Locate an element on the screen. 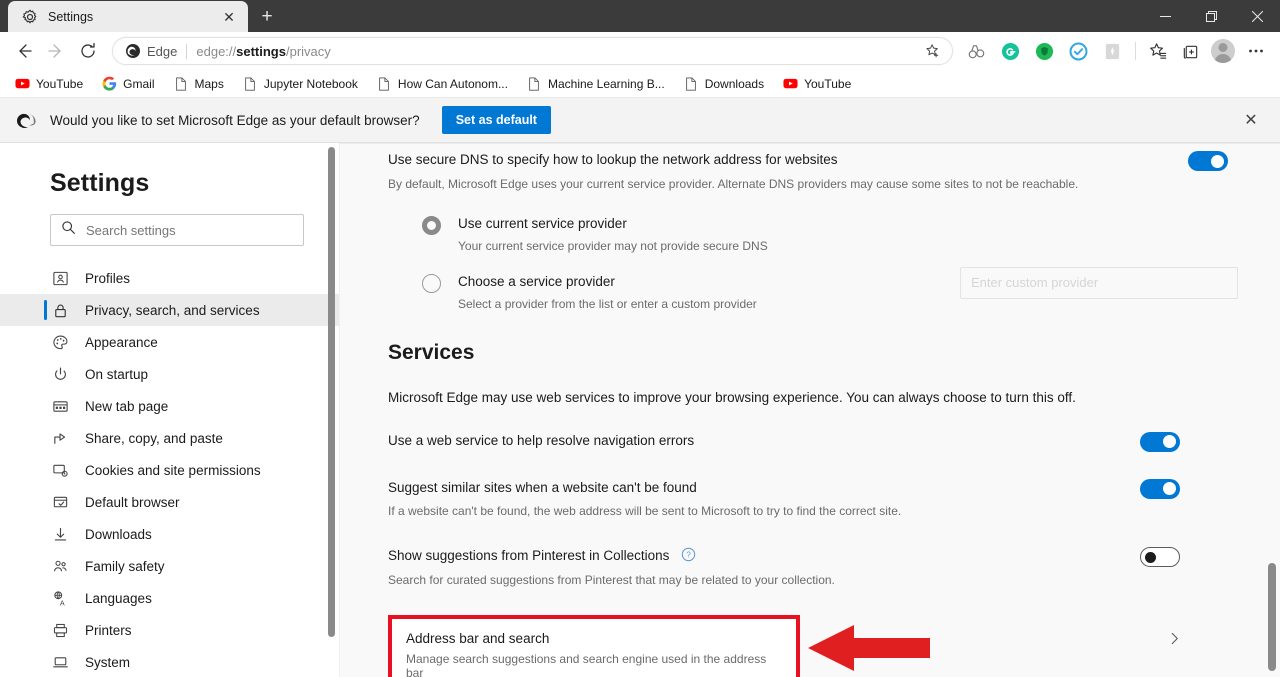  secure-dns-toggle is located at coordinates (1208, 161).